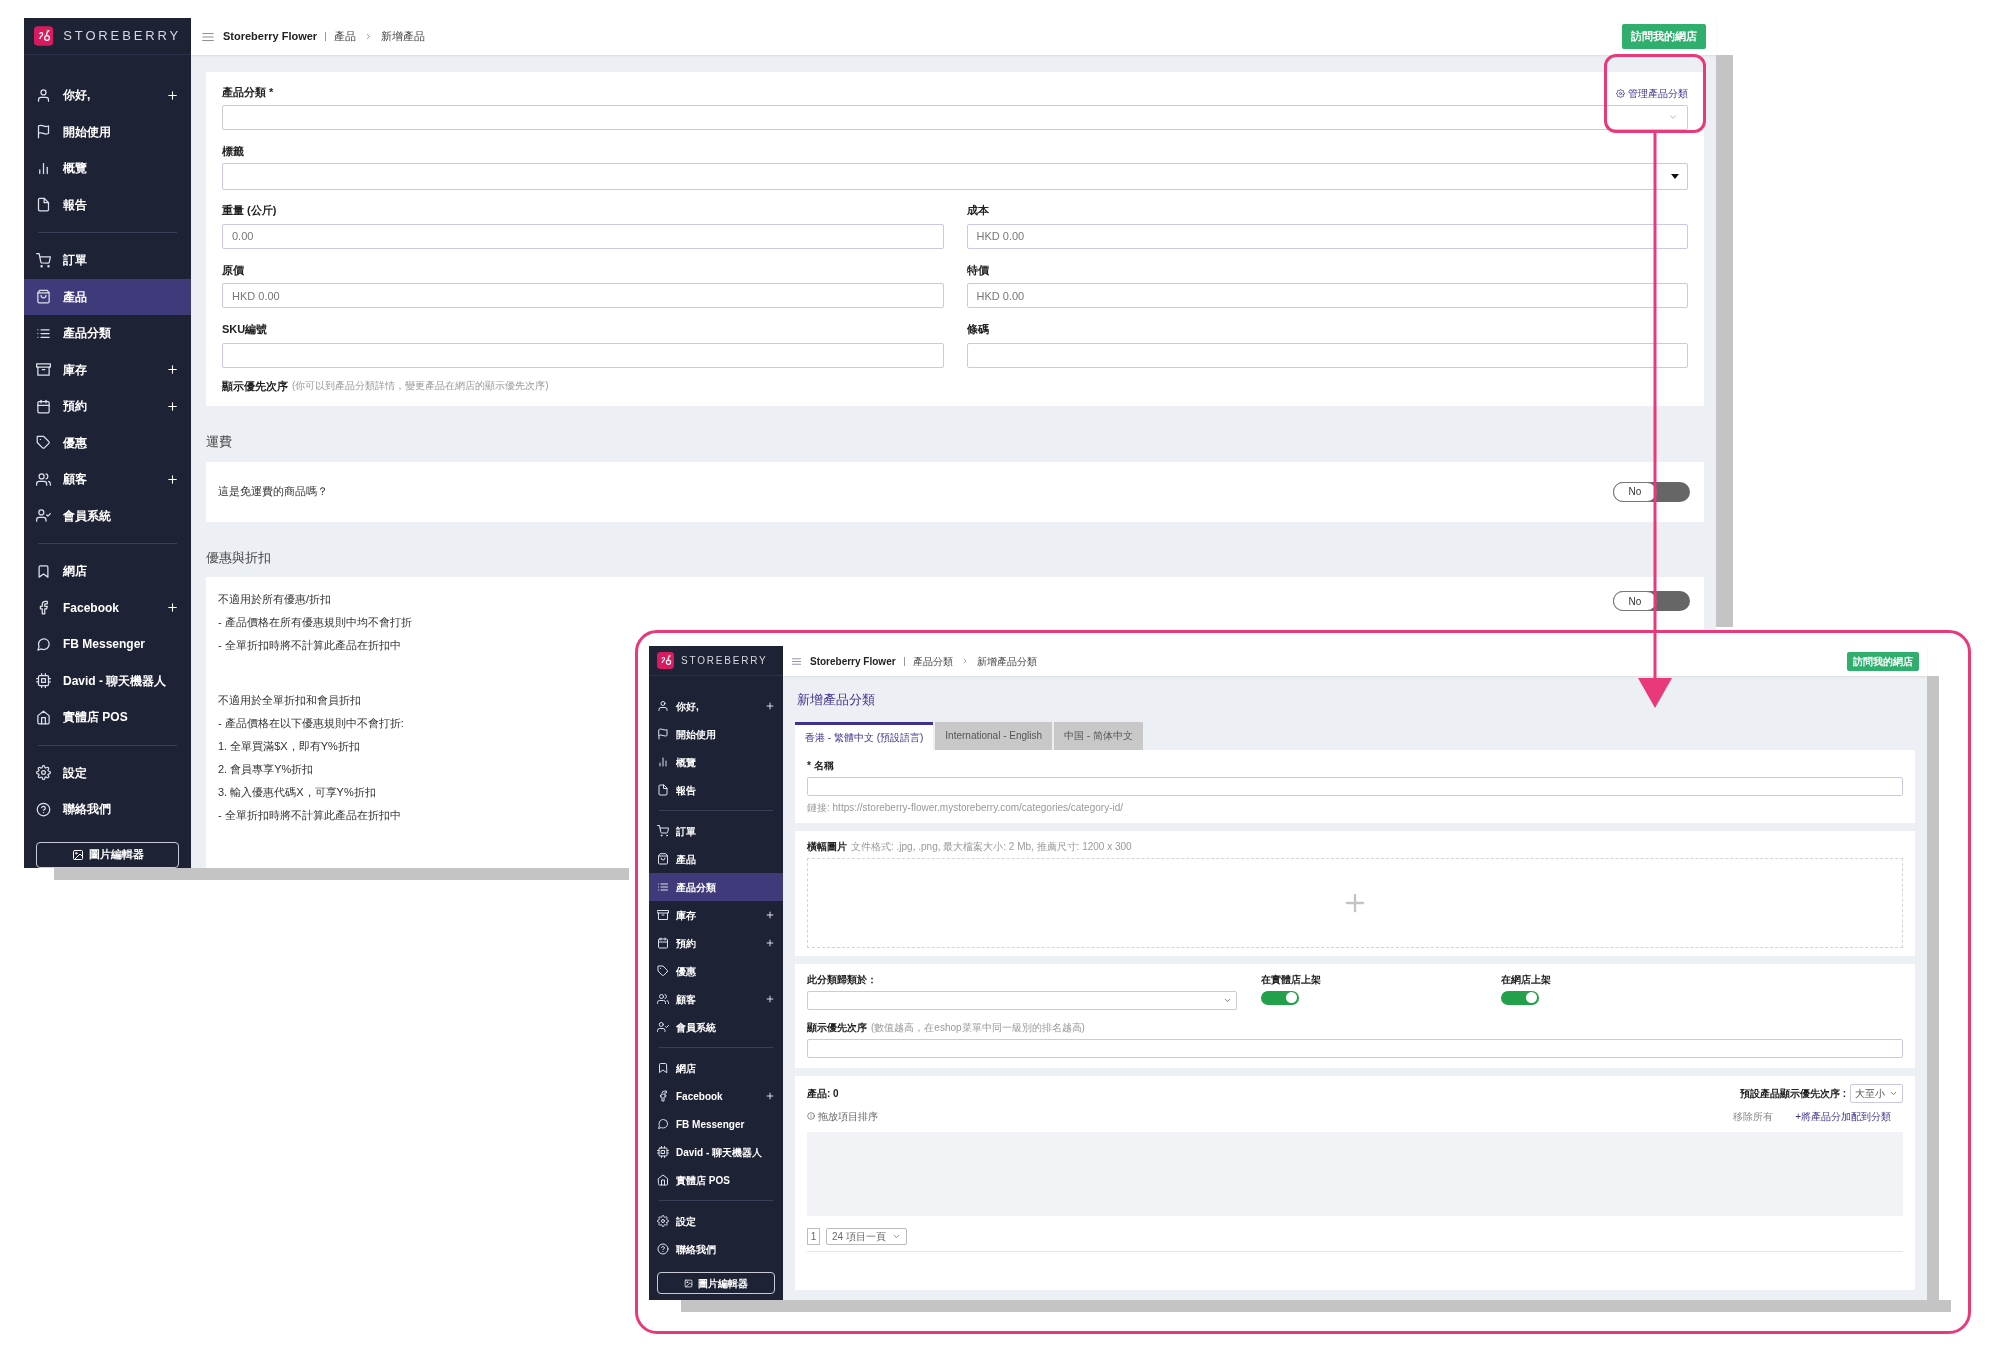 The height and width of the screenshot is (1347, 1999). Describe the element at coordinates (43, 370) in the screenshot. I see `archive-icon` at that location.